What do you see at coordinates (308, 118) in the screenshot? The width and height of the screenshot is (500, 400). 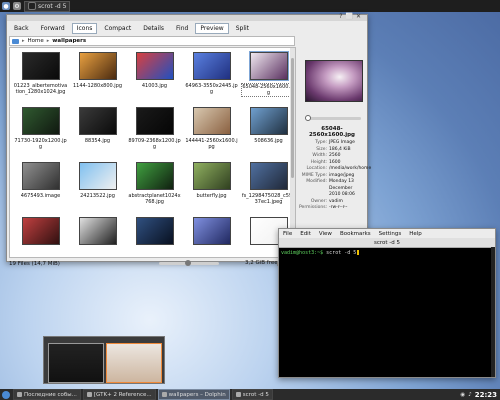 I see `slider-handle` at bounding box center [308, 118].